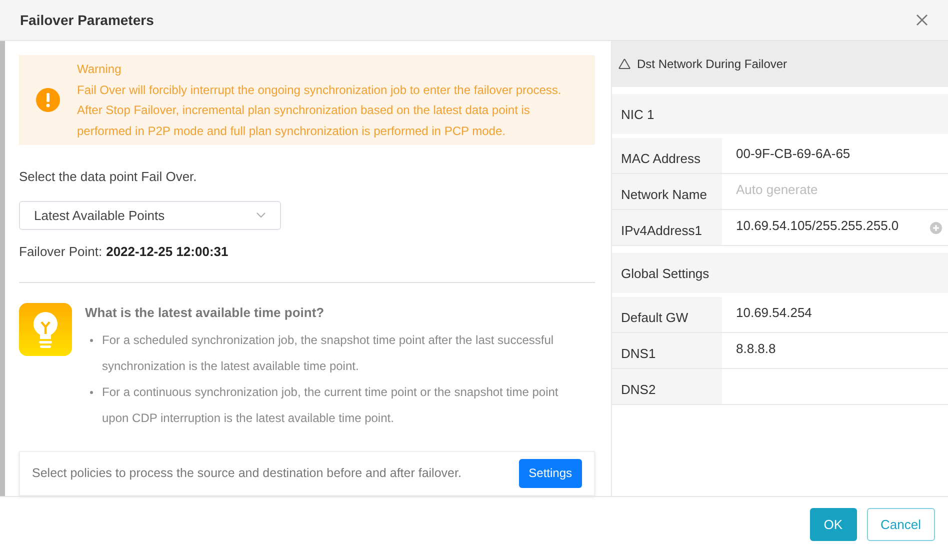  I want to click on warning-text: Fail Over will forcibly interrupt the ongoing synchronization job to enter the failover process., so click(319, 90).